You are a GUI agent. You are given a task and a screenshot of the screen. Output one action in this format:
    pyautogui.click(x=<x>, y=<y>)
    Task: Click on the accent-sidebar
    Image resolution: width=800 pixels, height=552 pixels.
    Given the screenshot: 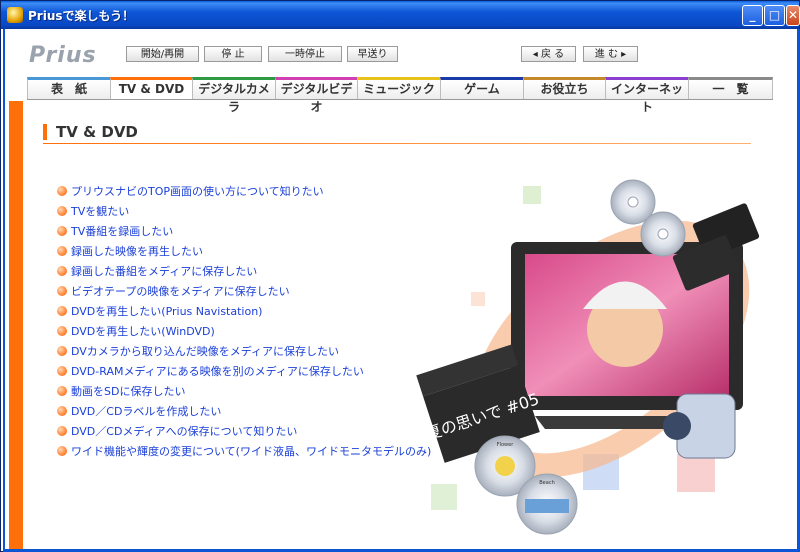 What is the action you would take?
    pyautogui.click(x=16, y=325)
    